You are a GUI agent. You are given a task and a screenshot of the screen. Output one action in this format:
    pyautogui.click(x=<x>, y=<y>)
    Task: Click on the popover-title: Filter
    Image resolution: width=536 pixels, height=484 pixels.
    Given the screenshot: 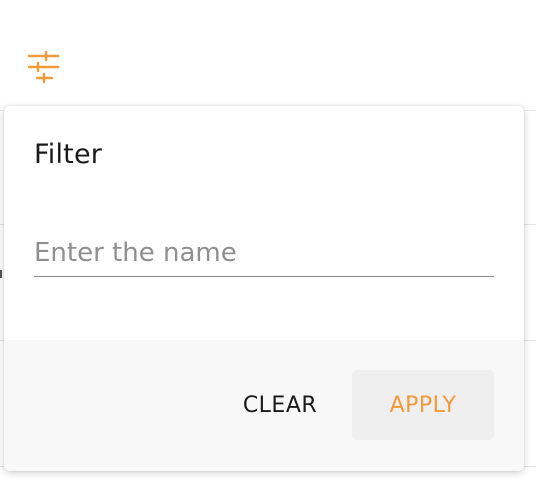 What is the action you would take?
    pyautogui.click(x=68, y=154)
    